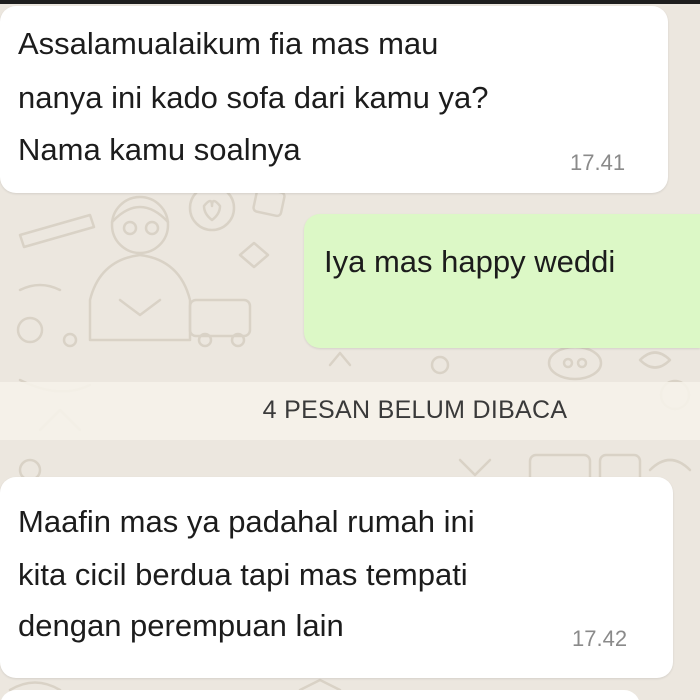  What do you see at coordinates (320, 695) in the screenshot?
I see `incoming-message-bubble-partial` at bounding box center [320, 695].